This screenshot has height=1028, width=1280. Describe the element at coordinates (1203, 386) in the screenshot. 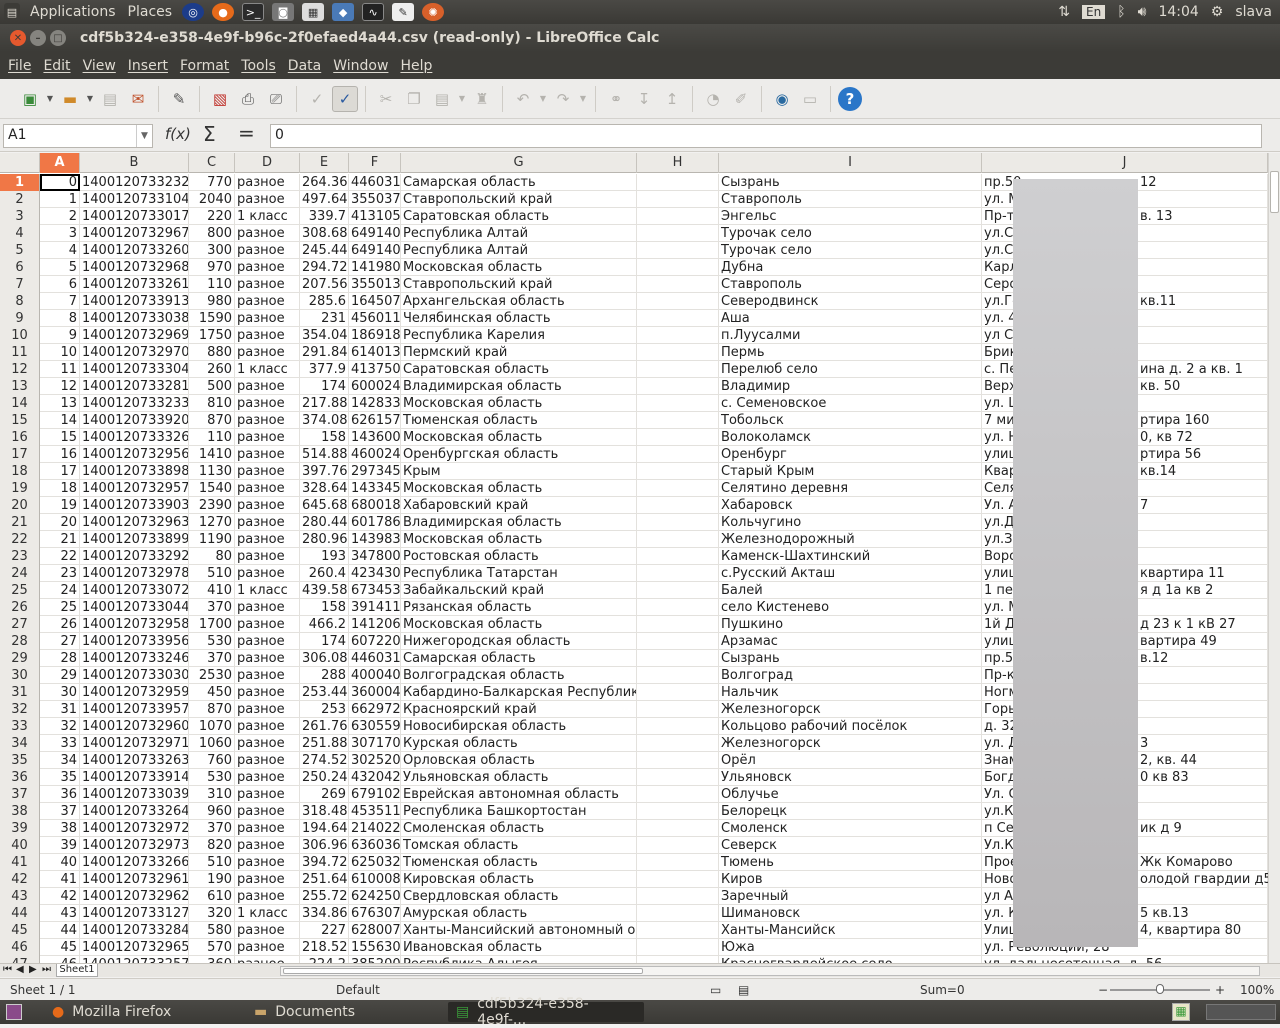

I see `cell-j-tail: кв. 50` at that location.